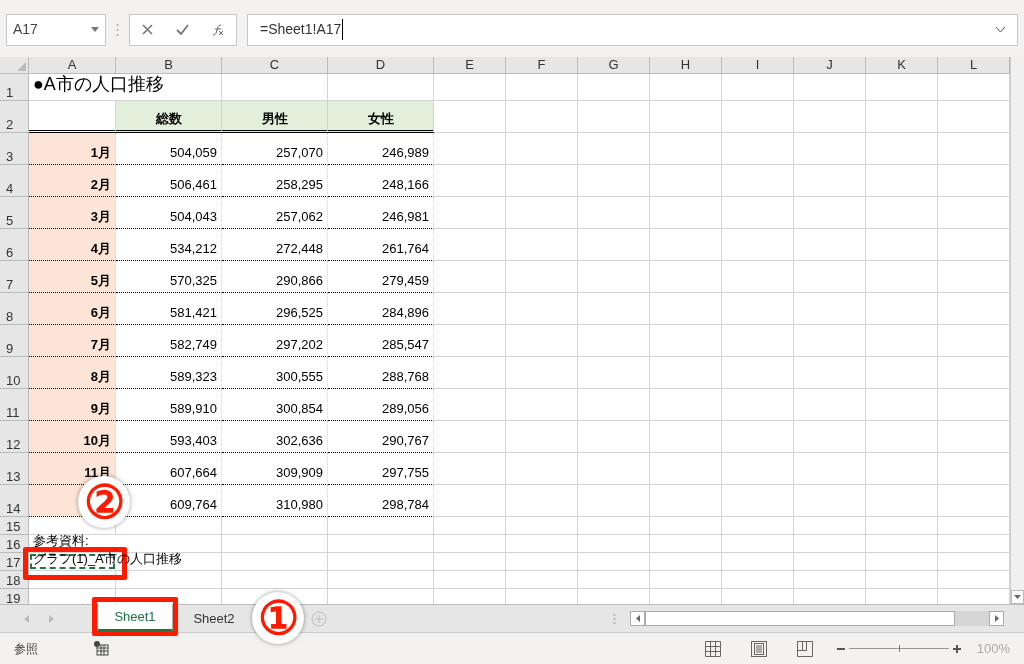  Describe the element at coordinates (169, 117) in the screenshot. I see `table-cell: 総数` at that location.